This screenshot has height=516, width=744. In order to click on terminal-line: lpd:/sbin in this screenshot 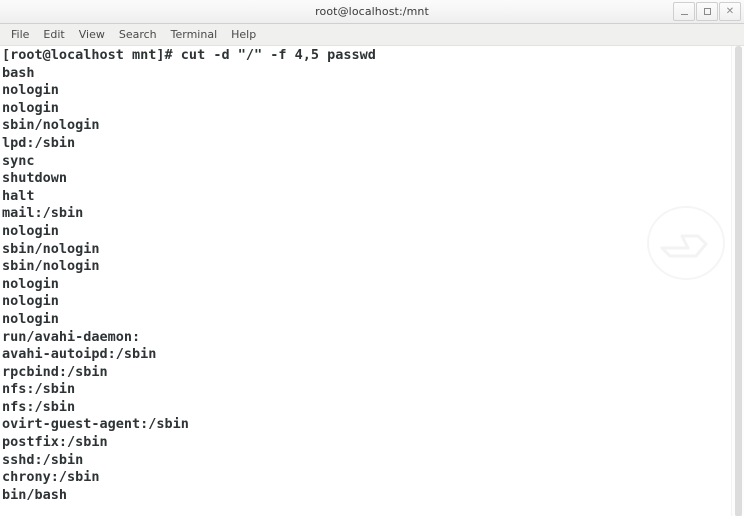, I will do `click(39, 142)`.